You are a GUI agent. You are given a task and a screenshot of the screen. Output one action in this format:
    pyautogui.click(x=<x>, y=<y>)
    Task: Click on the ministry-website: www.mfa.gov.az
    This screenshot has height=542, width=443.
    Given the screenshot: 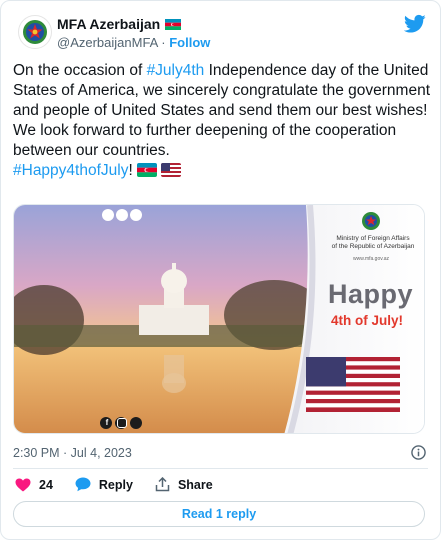 What is the action you would take?
    pyautogui.click(x=371, y=259)
    